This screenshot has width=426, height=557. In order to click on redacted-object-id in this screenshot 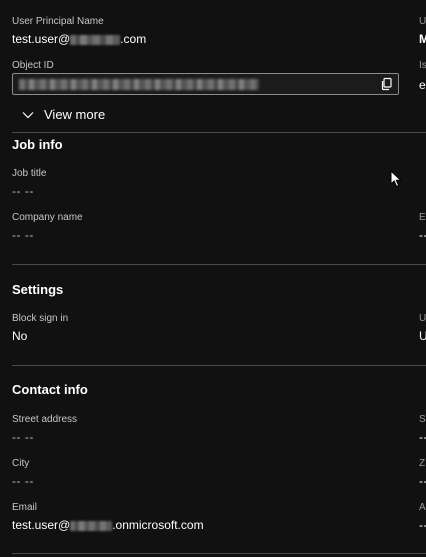, I will do `click(139, 84)`.